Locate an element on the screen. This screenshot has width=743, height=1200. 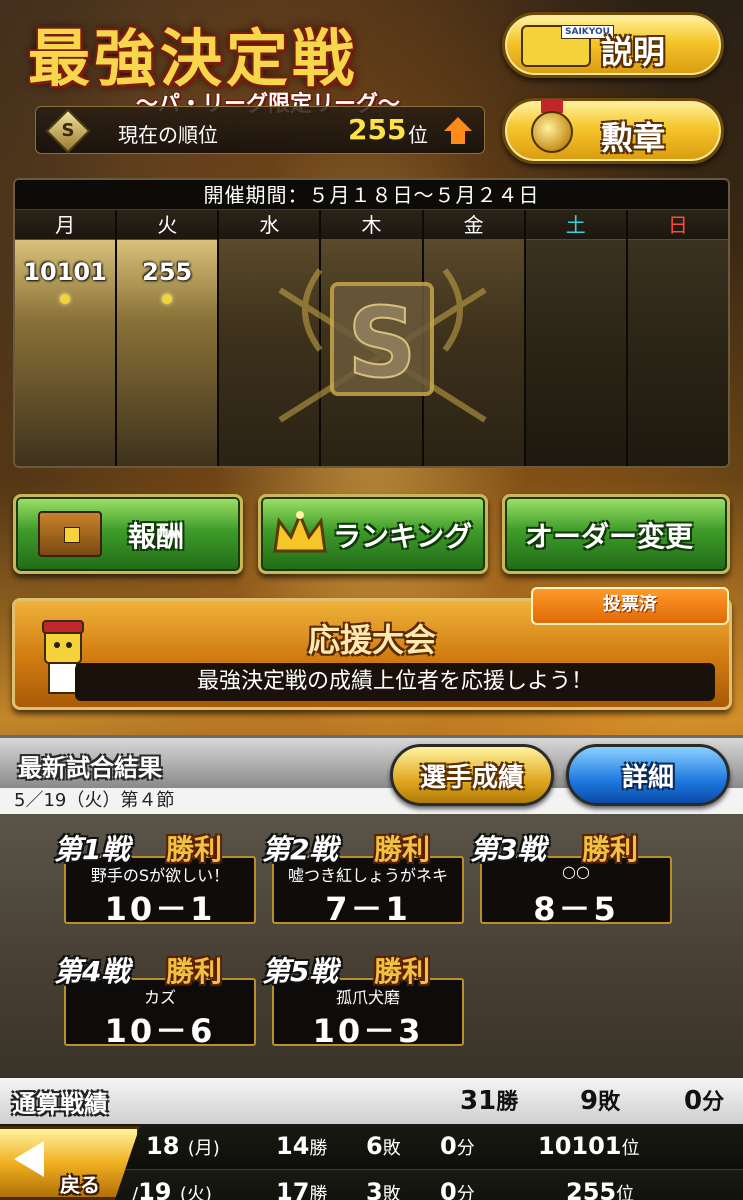
day-rank: 255 is located at coordinates (167, 272).